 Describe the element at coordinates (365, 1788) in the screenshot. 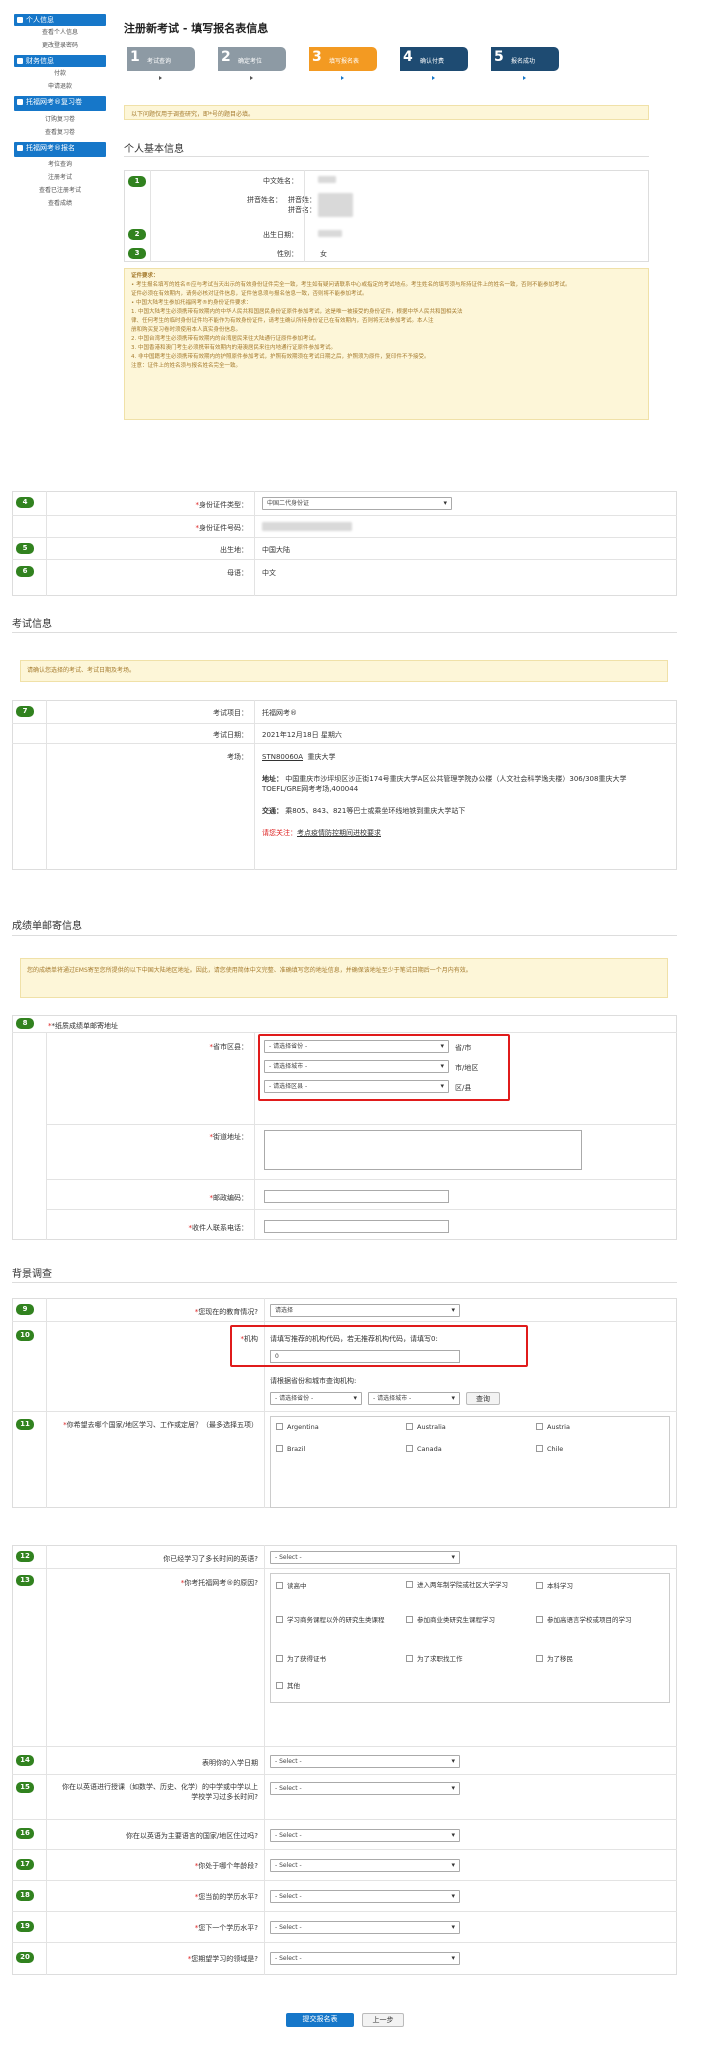

I see `english-school-select: - Select -` at that location.